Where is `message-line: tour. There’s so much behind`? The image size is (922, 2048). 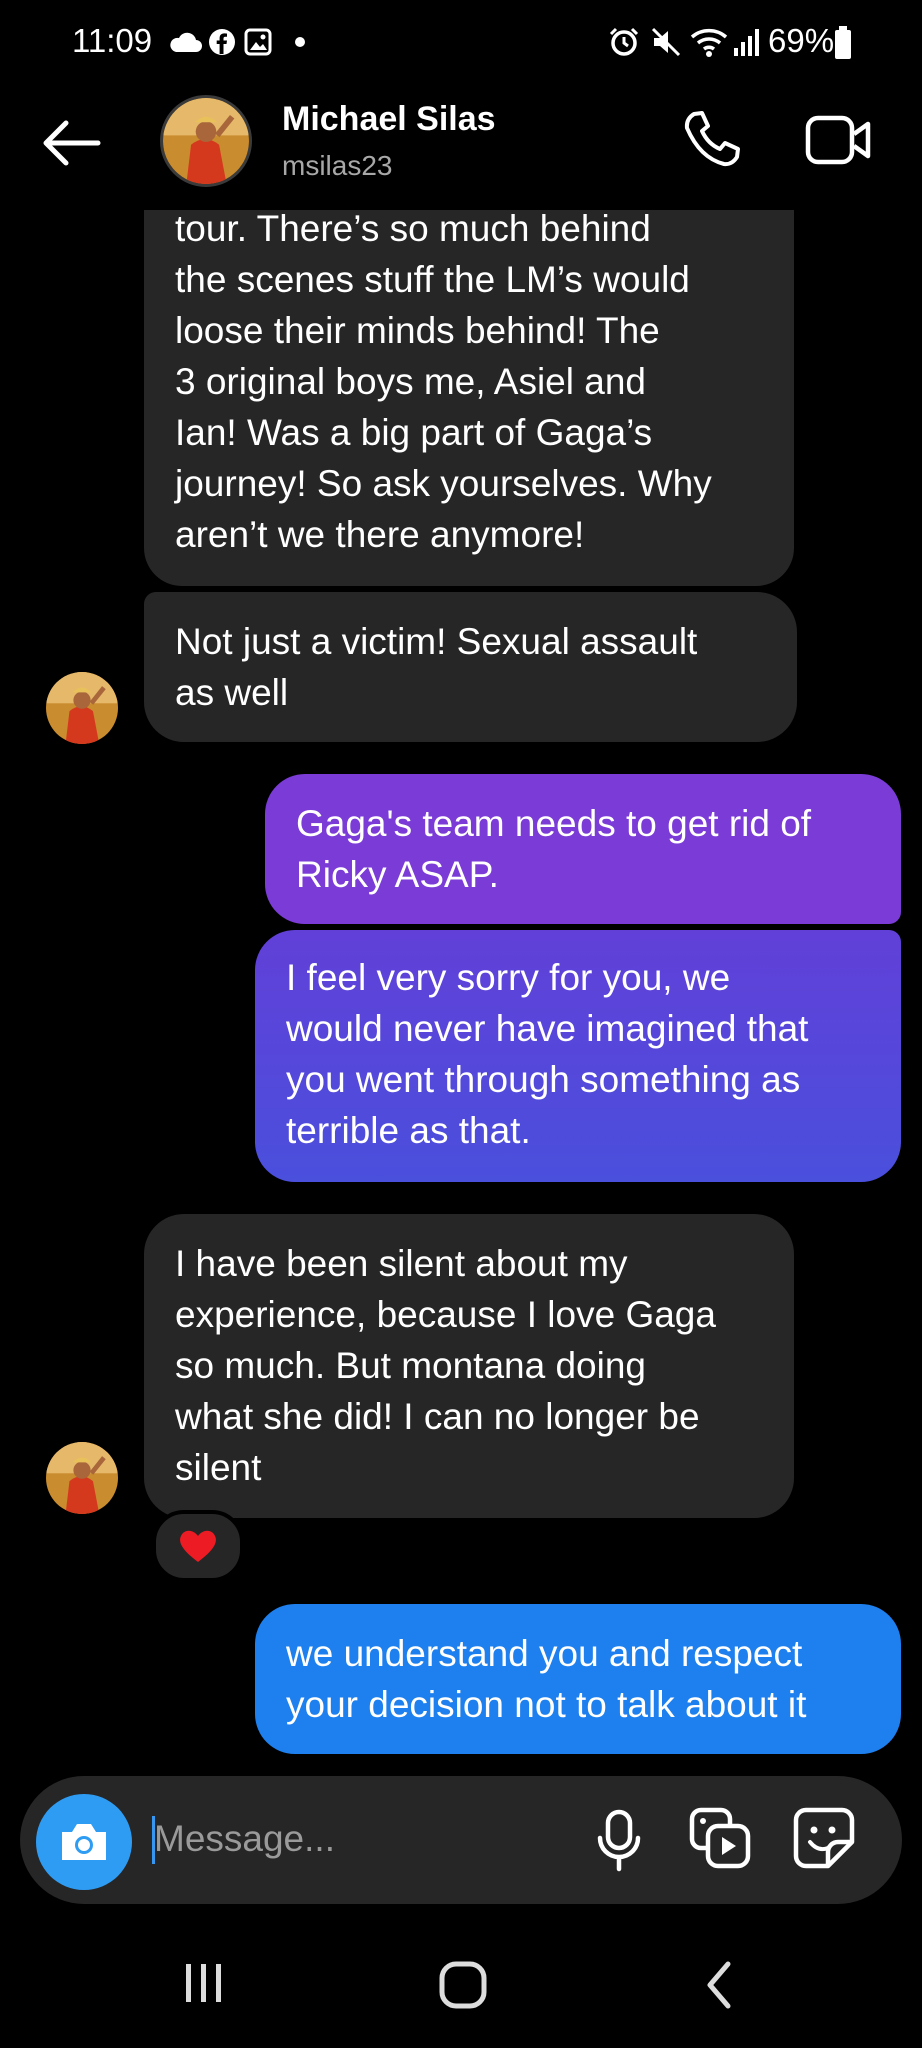 message-line: tour. There’s so much behind is located at coordinates (413, 228).